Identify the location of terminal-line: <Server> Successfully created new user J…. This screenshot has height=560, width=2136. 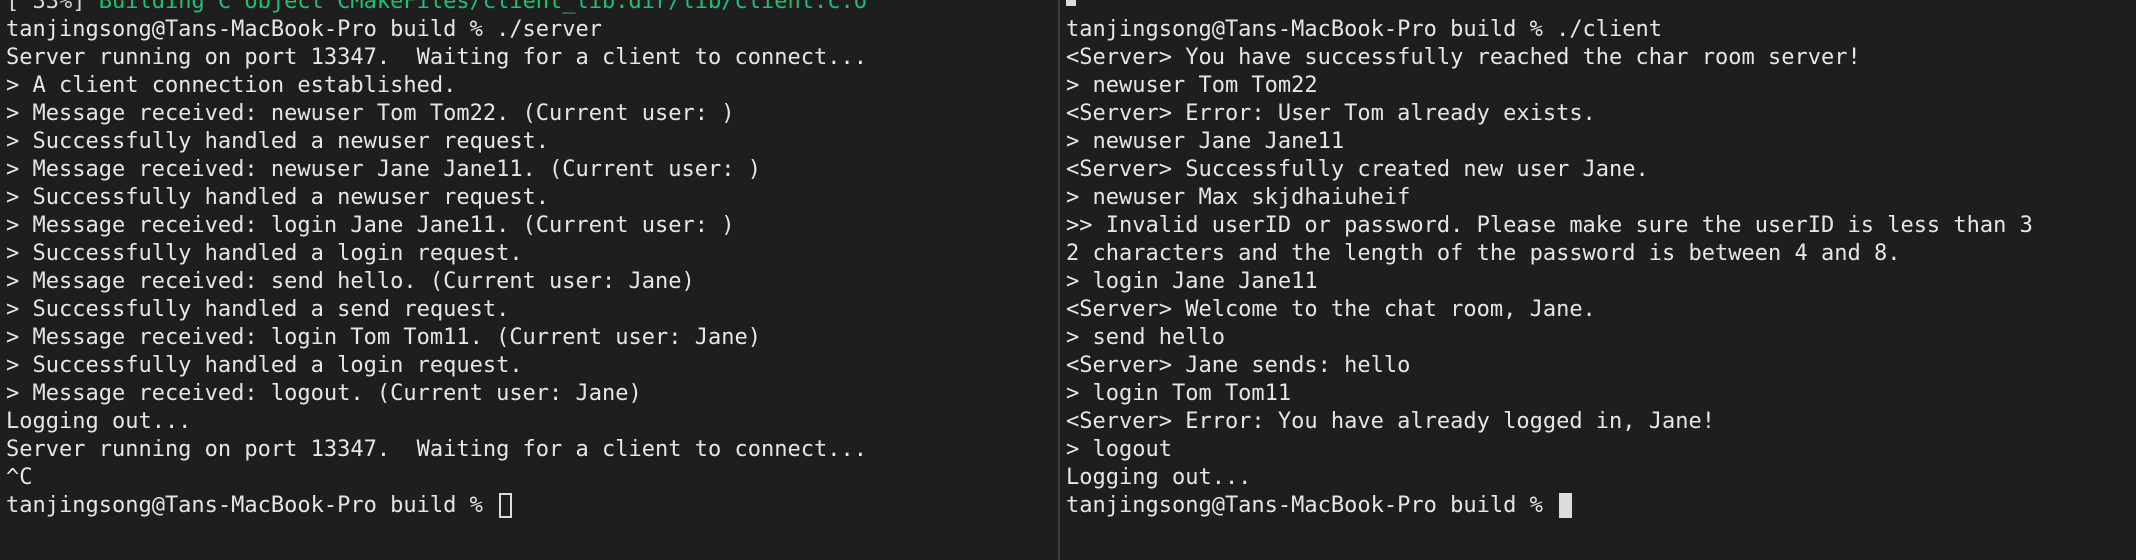
(1357, 169).